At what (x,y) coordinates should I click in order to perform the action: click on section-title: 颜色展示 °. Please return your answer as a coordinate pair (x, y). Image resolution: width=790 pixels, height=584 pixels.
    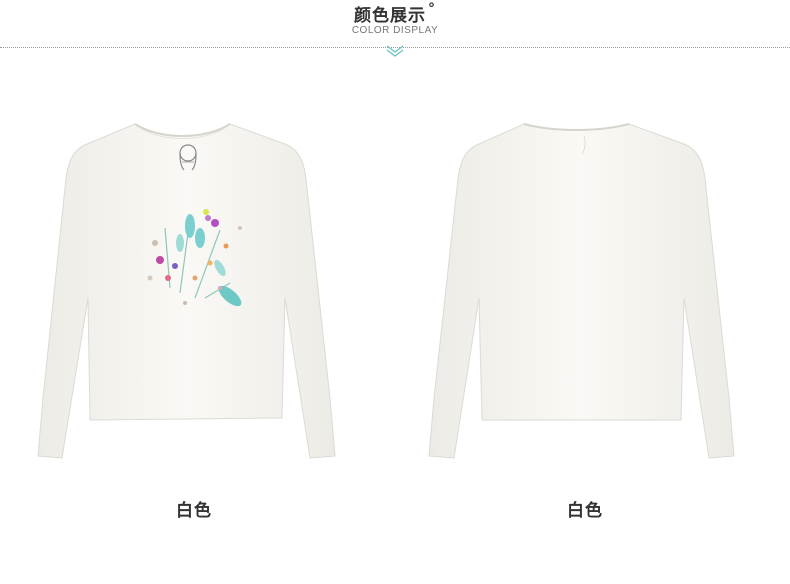
    Looking at the image, I should click on (395, 13).